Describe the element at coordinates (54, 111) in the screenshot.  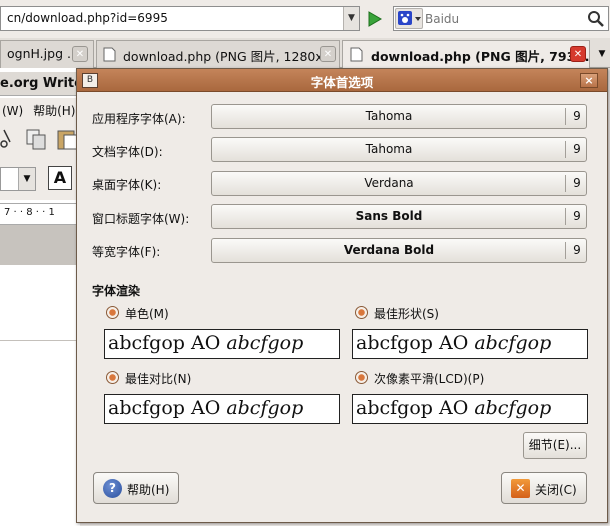
I see `menu-help: 帮助(H)` at that location.